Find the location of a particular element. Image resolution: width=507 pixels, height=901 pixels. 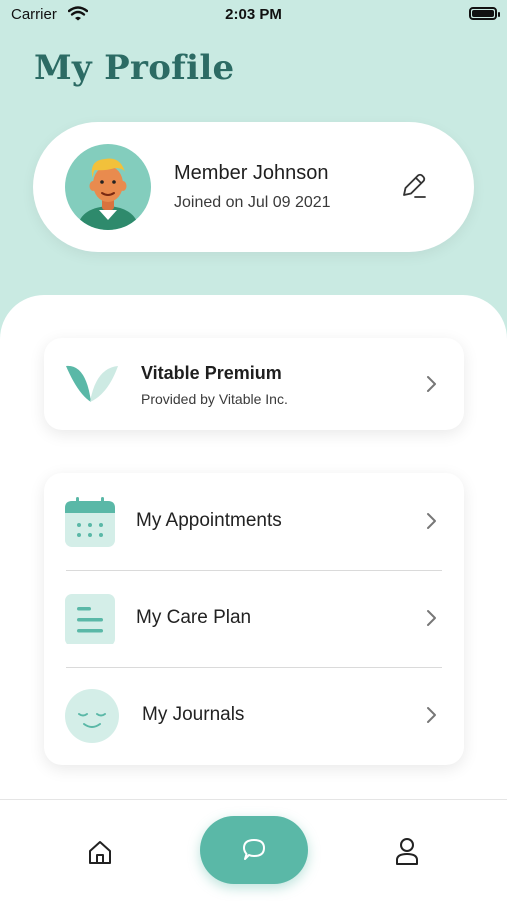

chat-icon is located at coordinates (254, 849).